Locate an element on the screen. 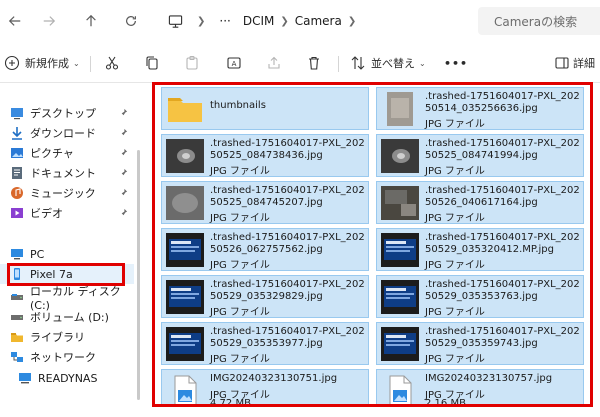 This screenshot has width=600, height=417. svg-text: A is located at coordinates (234, 64).